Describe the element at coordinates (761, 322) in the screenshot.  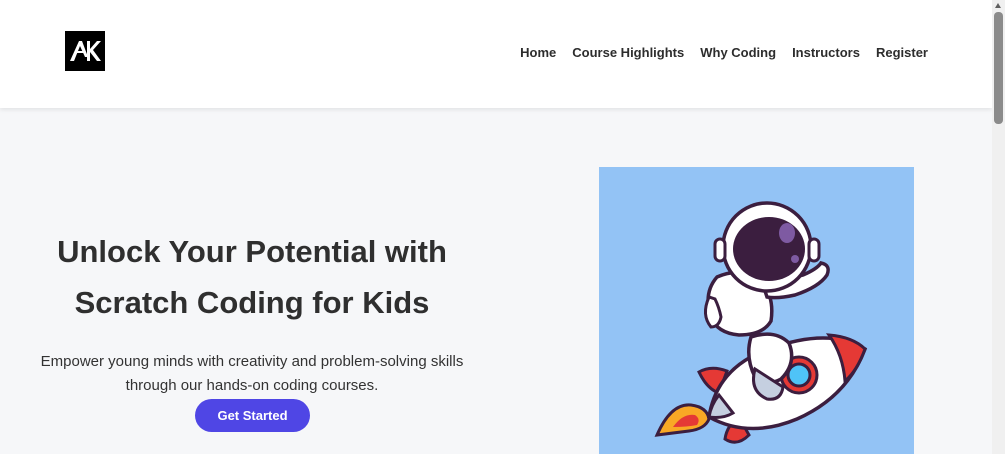
I see `astronaut-rocket-icon` at that location.